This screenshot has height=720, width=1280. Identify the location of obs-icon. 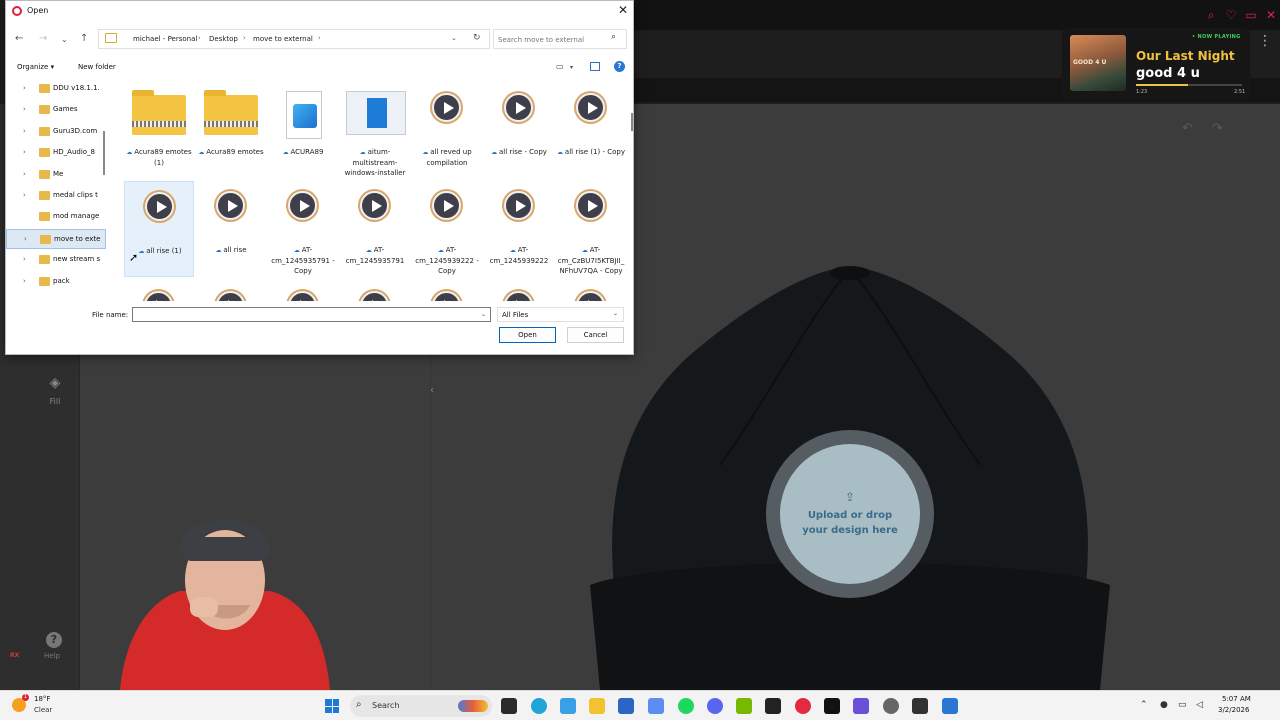
(773, 706).